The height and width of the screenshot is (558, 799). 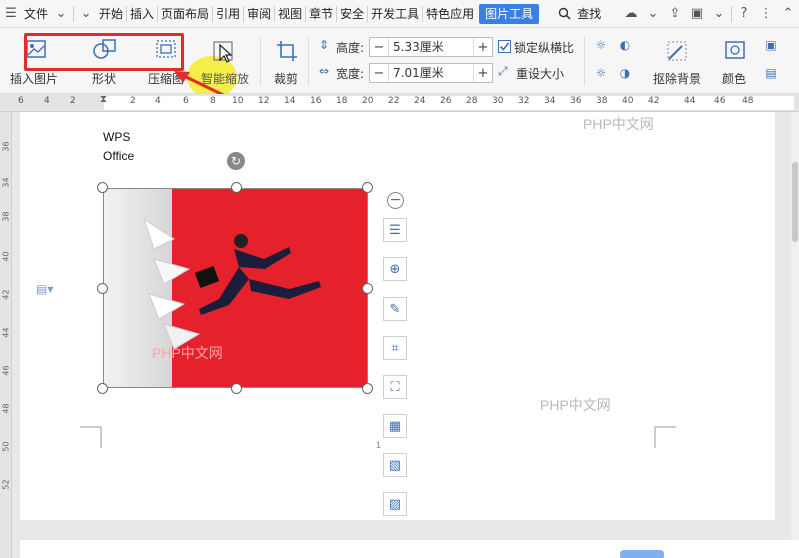 What do you see at coordinates (771, 73) in the screenshot?
I see `picture-effects-icon: ▤` at bounding box center [771, 73].